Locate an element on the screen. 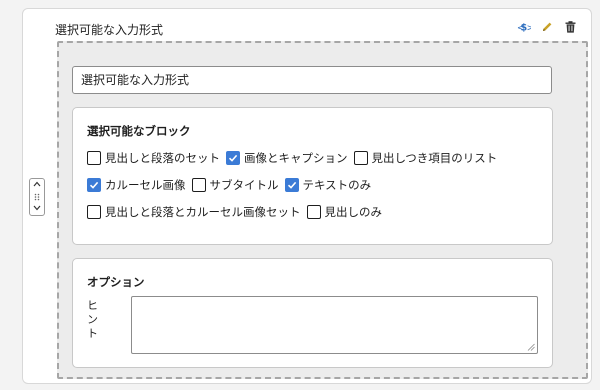 The width and height of the screenshot is (600, 390). options-heading: オプション is located at coordinates (116, 282).